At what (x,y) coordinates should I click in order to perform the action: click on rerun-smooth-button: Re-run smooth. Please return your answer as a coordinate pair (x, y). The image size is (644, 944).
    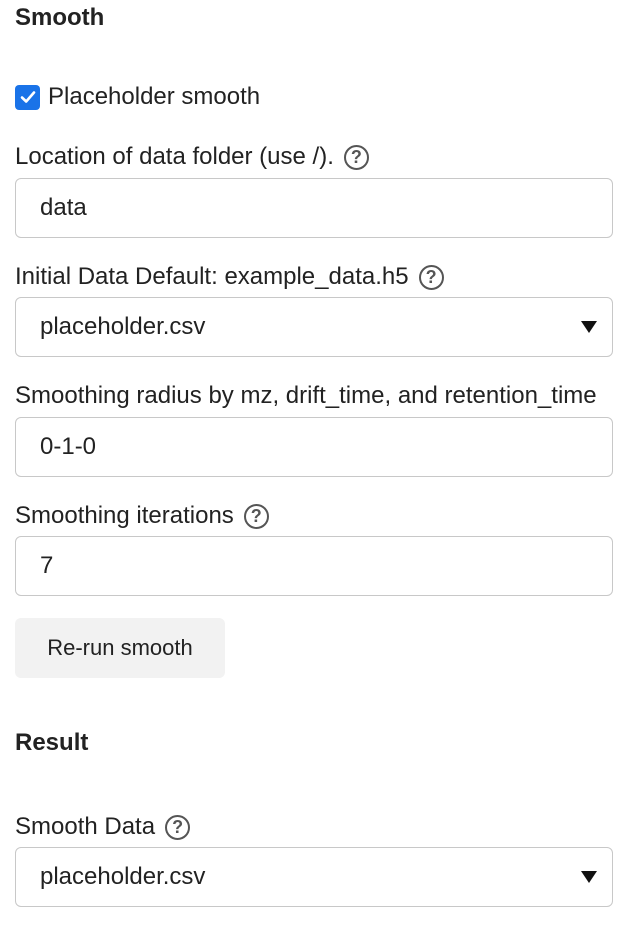
    Looking at the image, I should click on (120, 648).